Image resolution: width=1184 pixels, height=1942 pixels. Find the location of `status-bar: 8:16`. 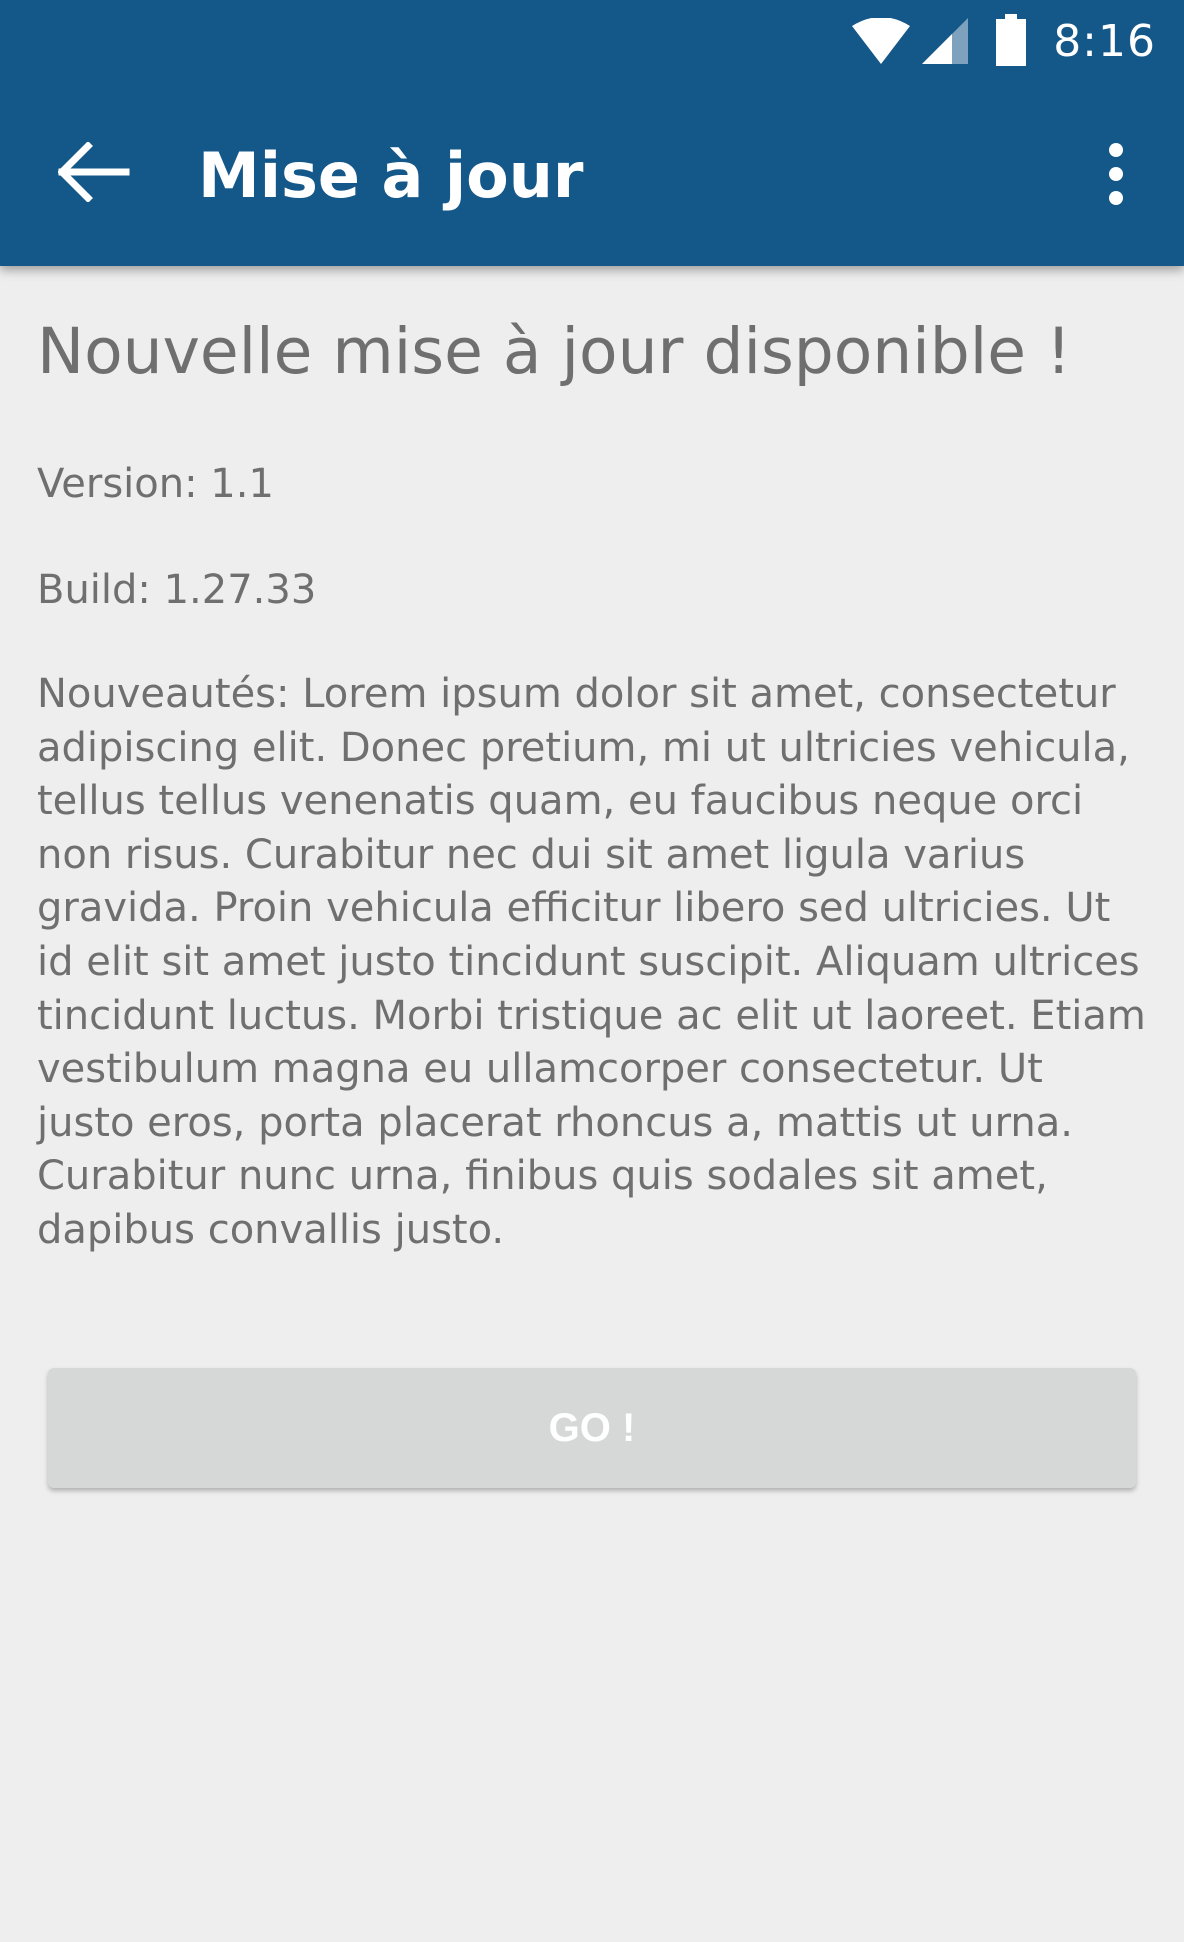

status-bar: 8:16 is located at coordinates (884, 42).